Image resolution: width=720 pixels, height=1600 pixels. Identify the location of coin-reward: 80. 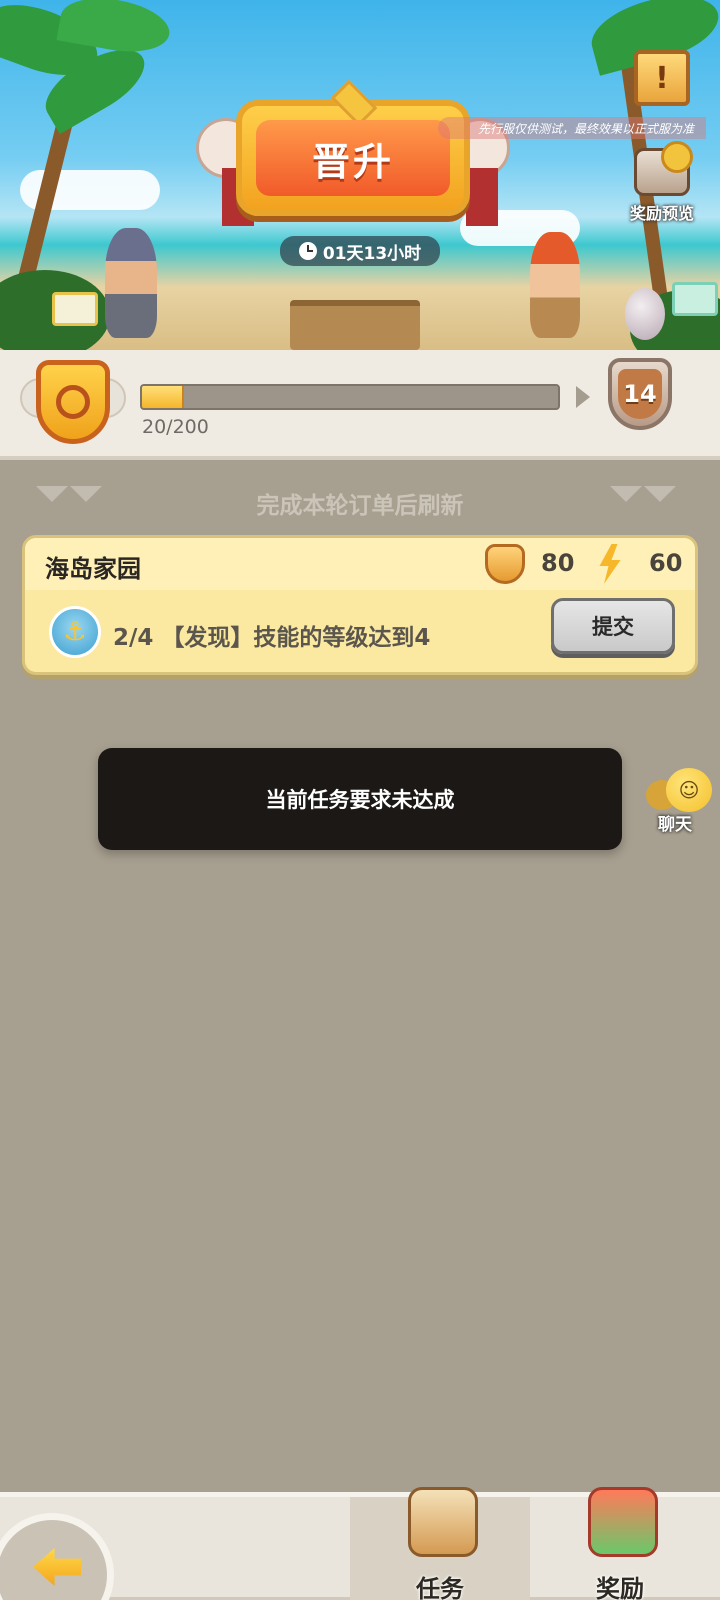
(558, 563).